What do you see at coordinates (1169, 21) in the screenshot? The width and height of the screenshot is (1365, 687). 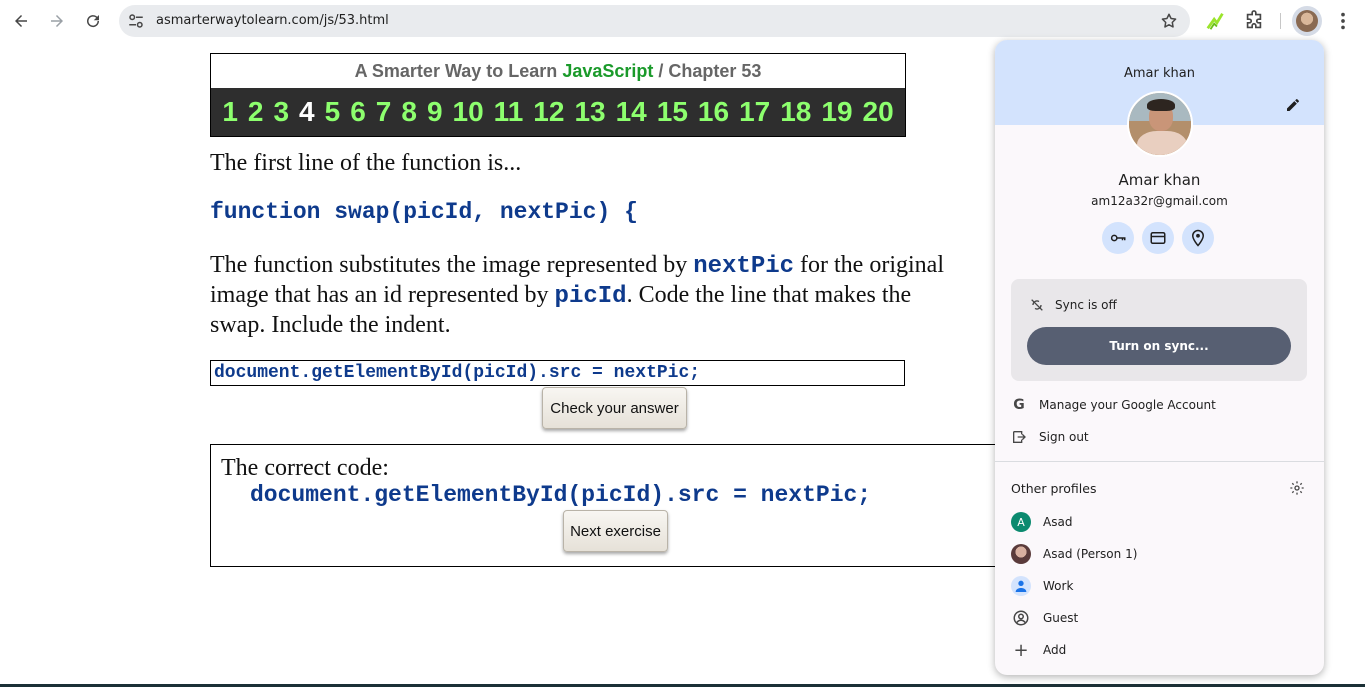 I see `bookmark-star-icon` at bounding box center [1169, 21].